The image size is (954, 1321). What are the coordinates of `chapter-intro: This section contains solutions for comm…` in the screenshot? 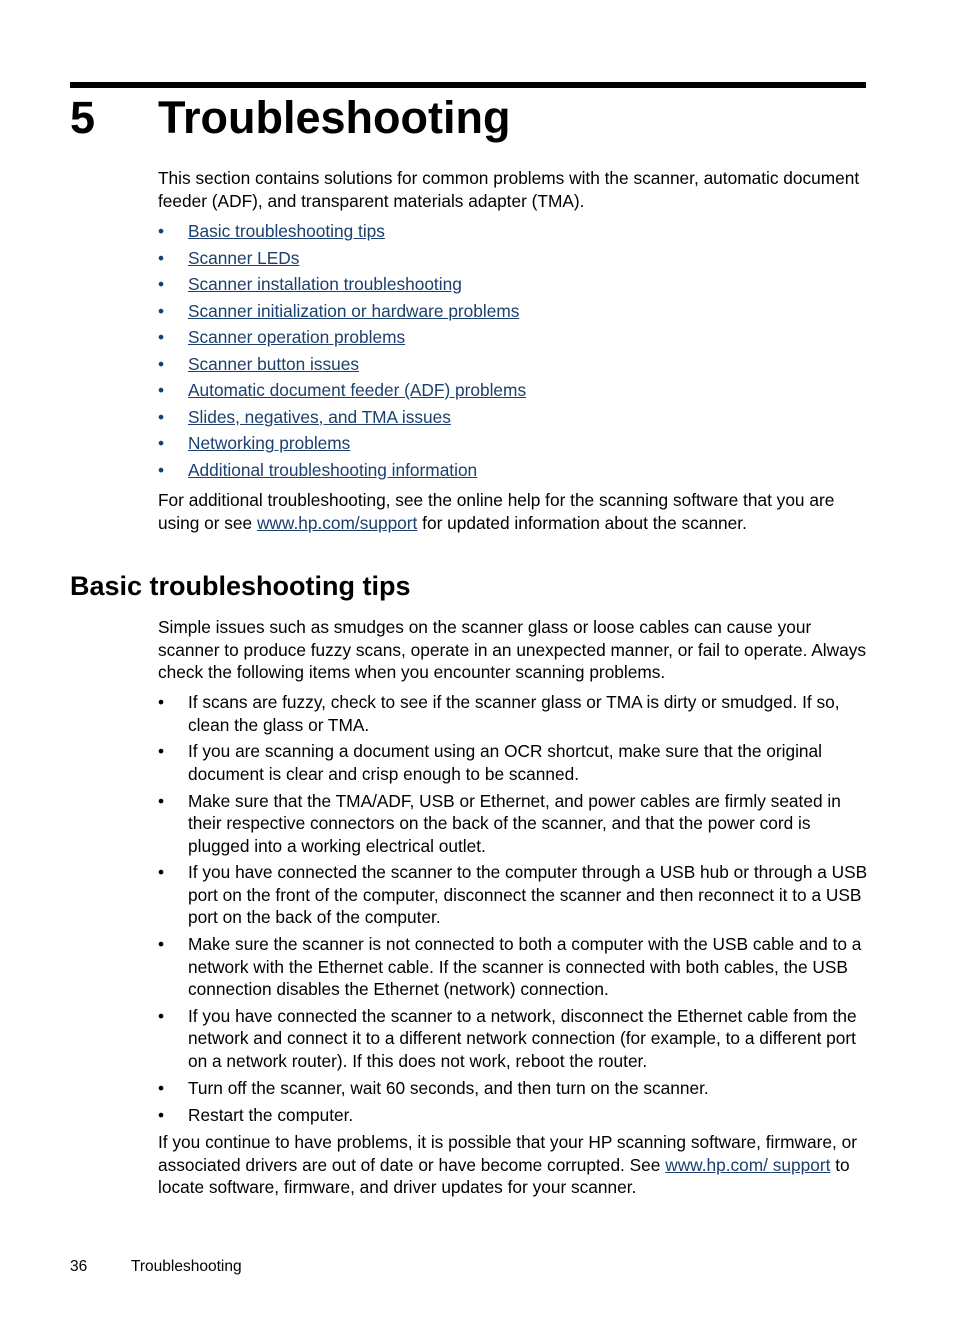 It's located at (509, 189).